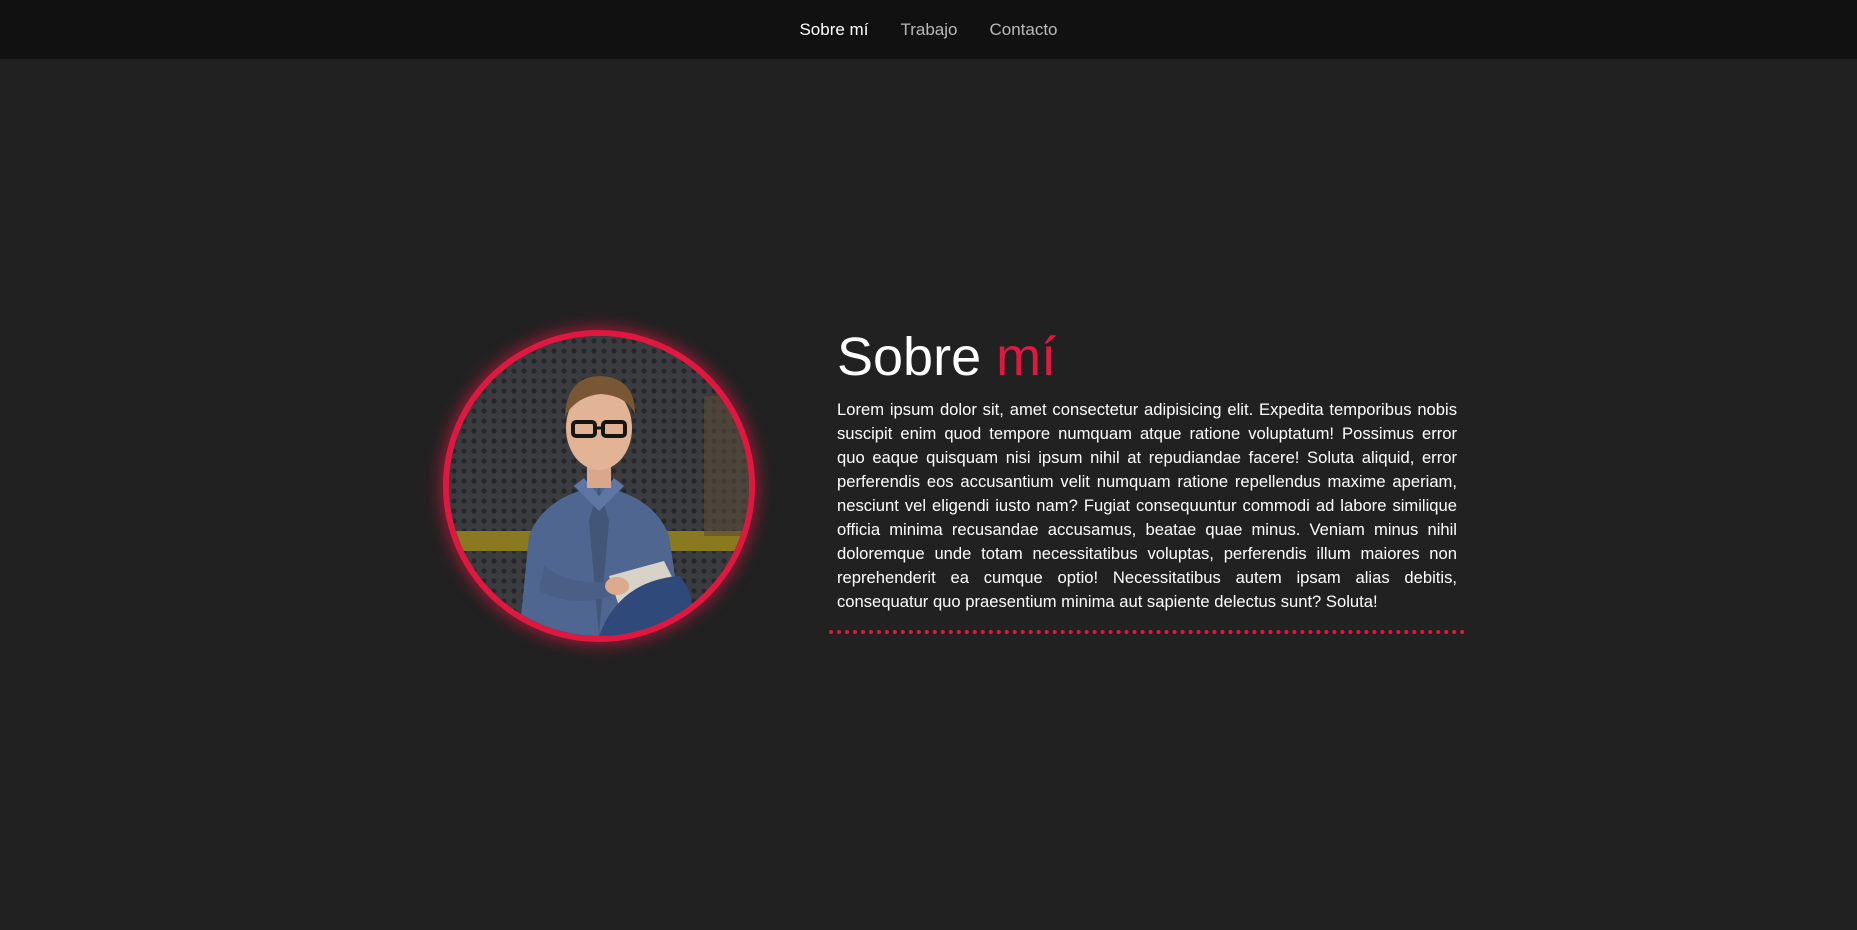  I want to click on nav-link-contacto: Contacto, so click(1023, 30).